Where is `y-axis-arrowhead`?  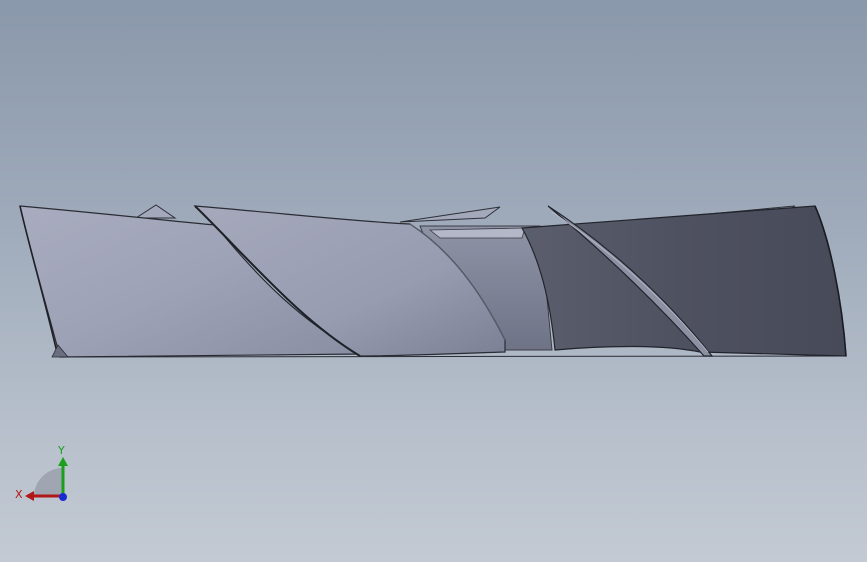
y-axis-arrowhead is located at coordinates (63, 461).